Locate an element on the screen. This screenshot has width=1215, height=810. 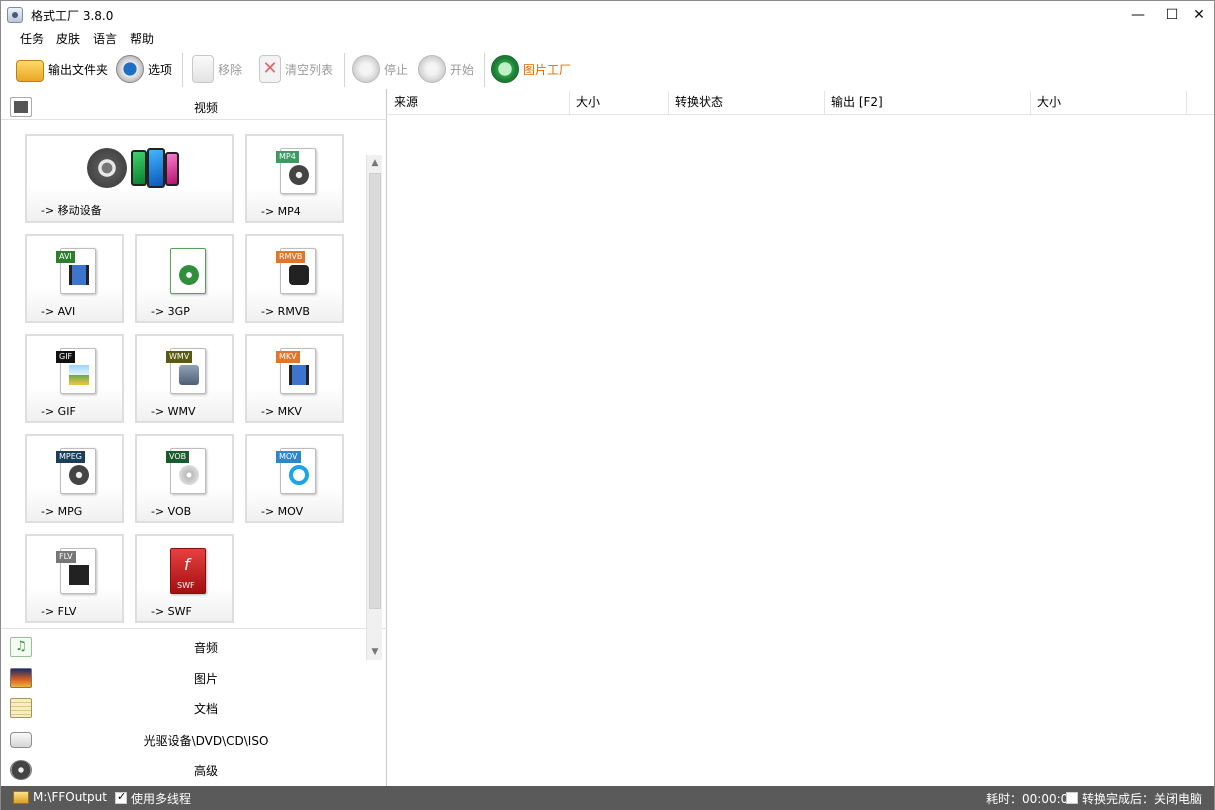
output-folder-icon is located at coordinates (21, 797).